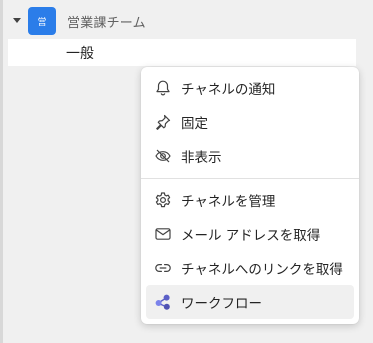 This screenshot has height=343, width=373. What do you see at coordinates (228, 90) in the screenshot?
I see `menu-item-label: チャネルの通知` at bounding box center [228, 90].